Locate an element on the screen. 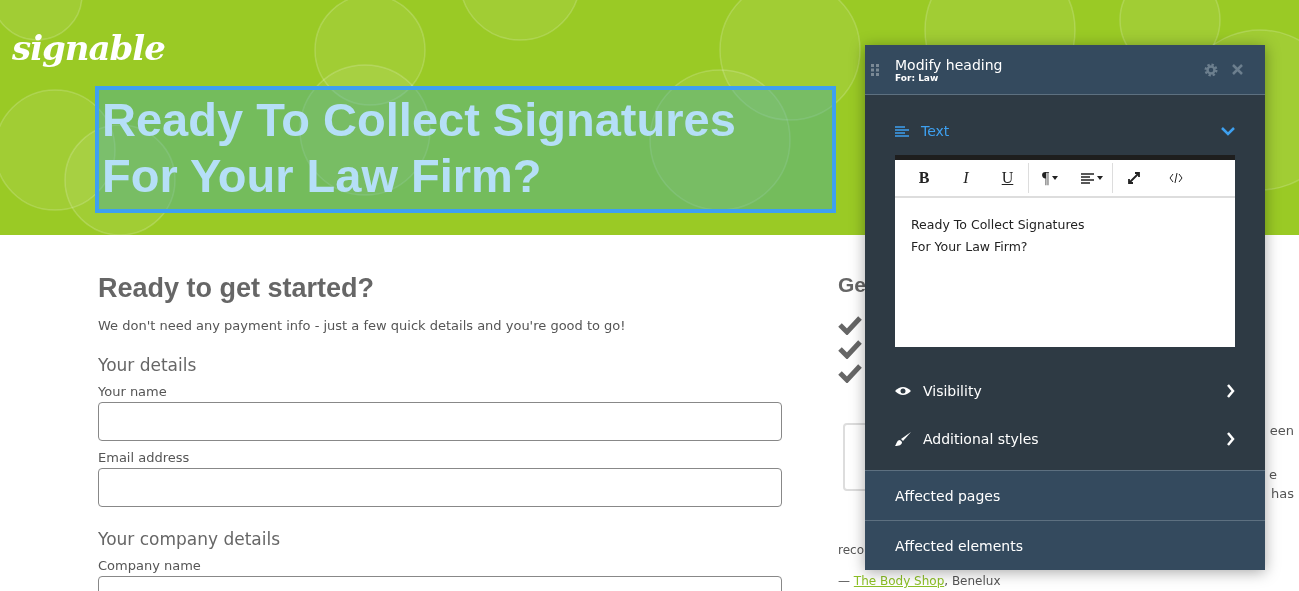 Image resolution: width=1299 pixels, height=591 pixels. panel-footer-row: Affected elements is located at coordinates (1065, 545).